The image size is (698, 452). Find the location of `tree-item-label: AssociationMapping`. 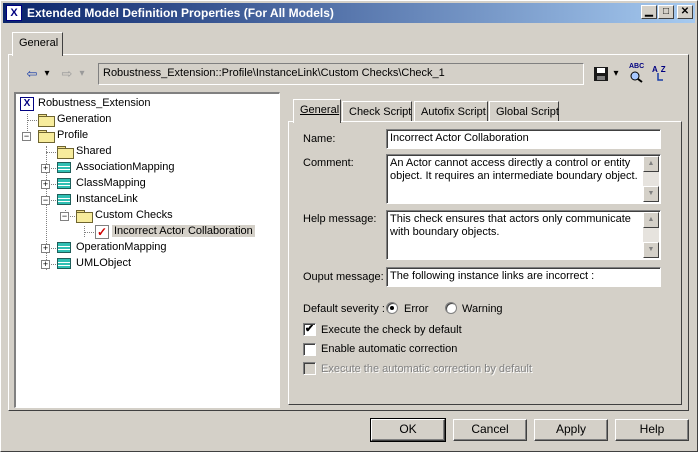

tree-item-label: AssociationMapping is located at coordinates (125, 167).